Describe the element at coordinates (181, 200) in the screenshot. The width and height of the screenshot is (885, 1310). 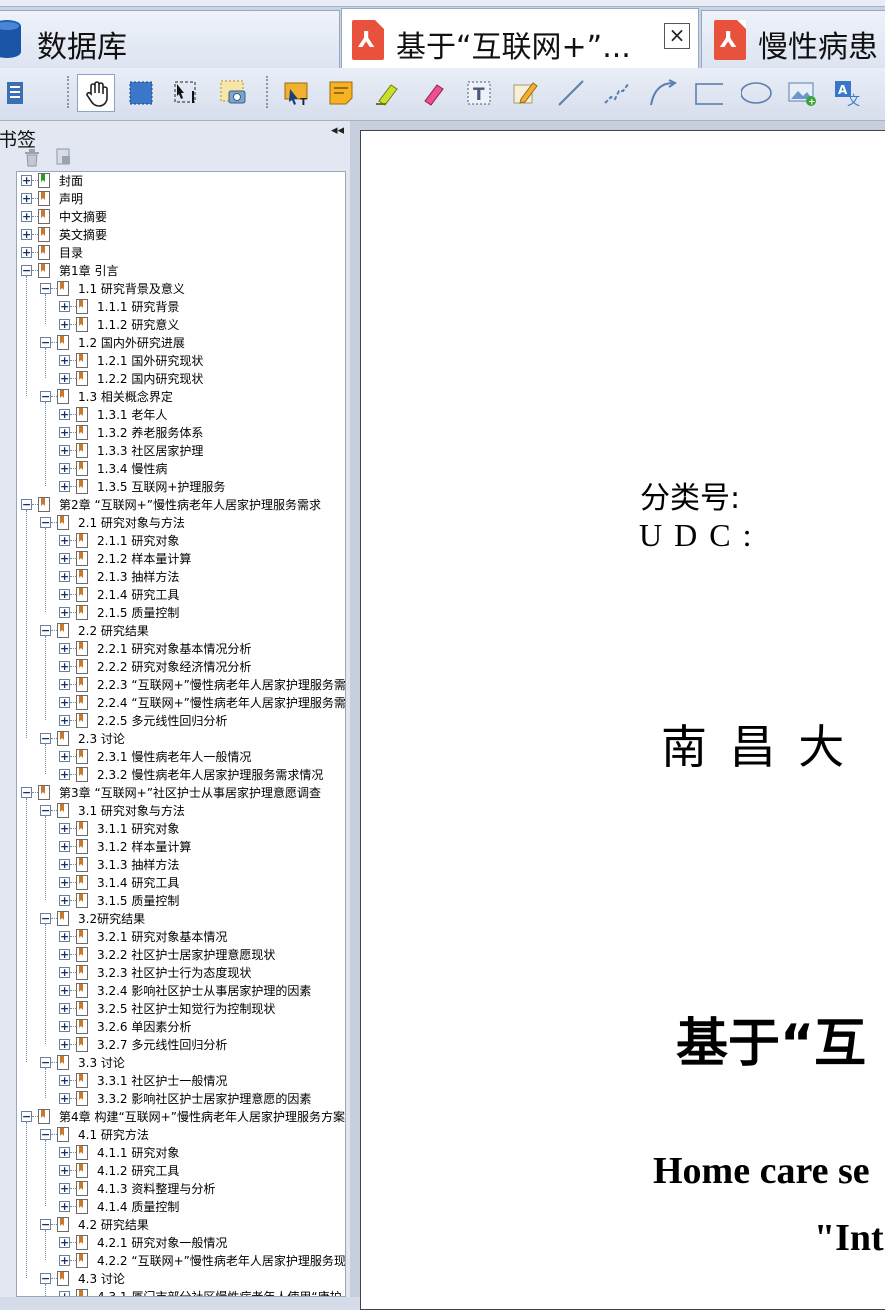
I see `bookmark-item: + 声明` at that location.